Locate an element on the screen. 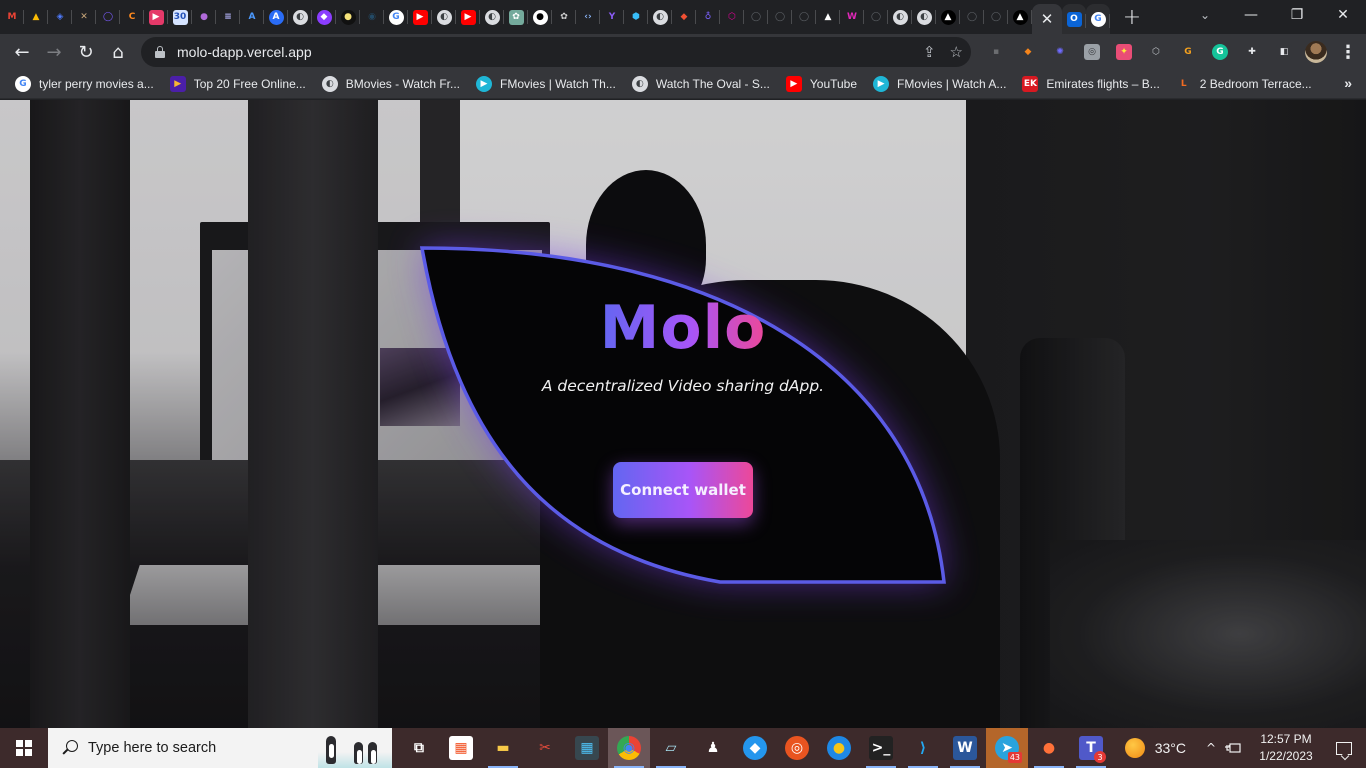 The height and width of the screenshot is (768, 1366). pinned-tab: W is located at coordinates (852, 17).